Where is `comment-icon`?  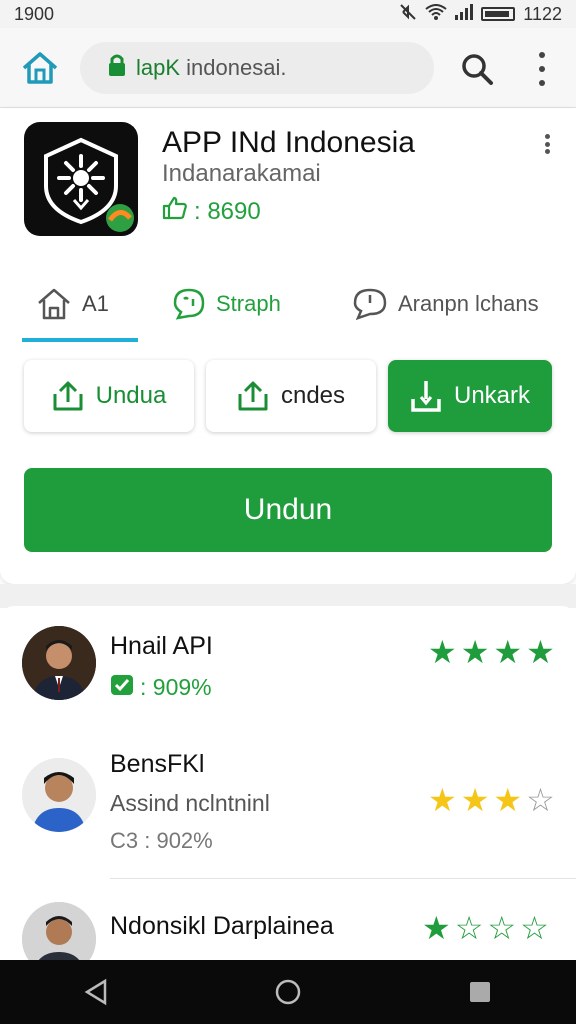 comment-icon is located at coordinates (370, 304).